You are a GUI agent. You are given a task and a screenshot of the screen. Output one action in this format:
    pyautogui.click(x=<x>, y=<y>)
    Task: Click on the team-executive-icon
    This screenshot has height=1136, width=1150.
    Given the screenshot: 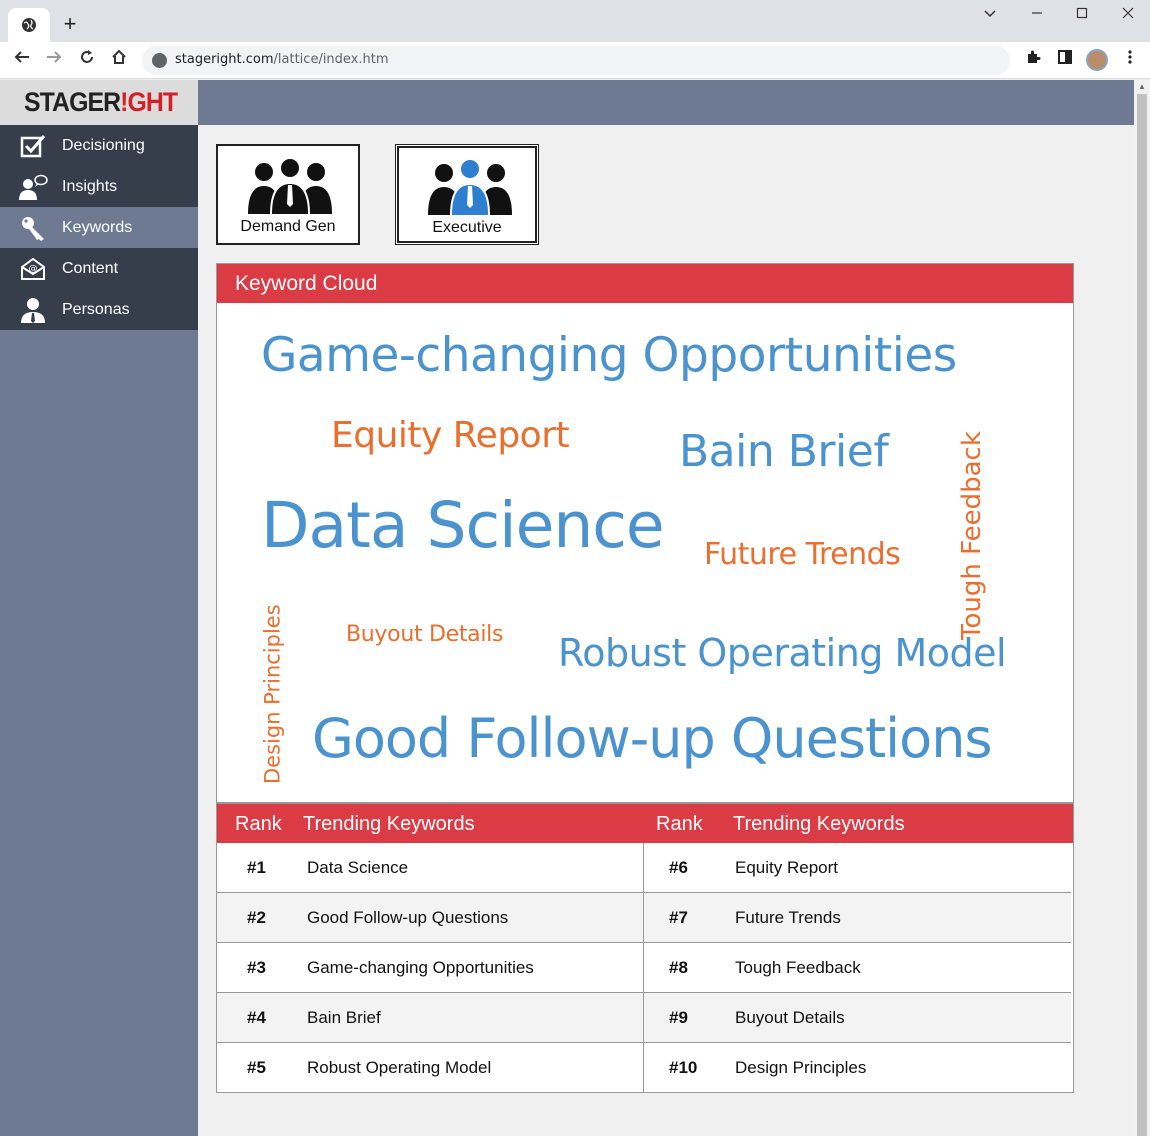 What is the action you would take?
    pyautogui.click(x=470, y=187)
    